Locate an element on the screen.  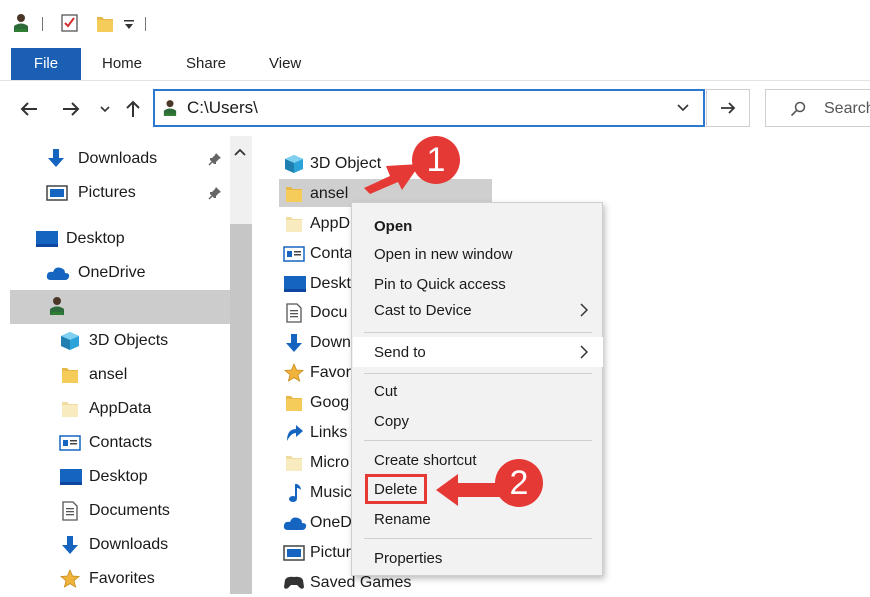
menu-item-send-to: Send to is located at coordinates (400, 353).